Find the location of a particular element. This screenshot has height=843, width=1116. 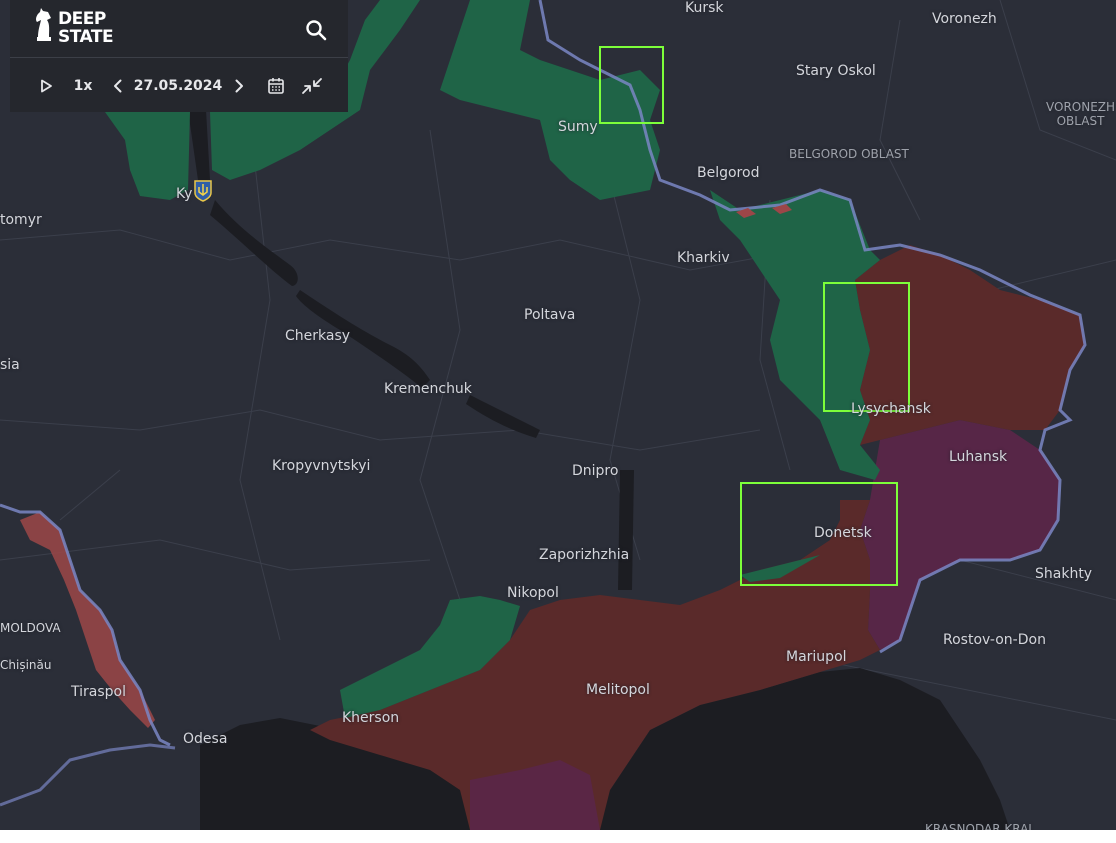

city-label-sumy: Sumy is located at coordinates (578, 127).